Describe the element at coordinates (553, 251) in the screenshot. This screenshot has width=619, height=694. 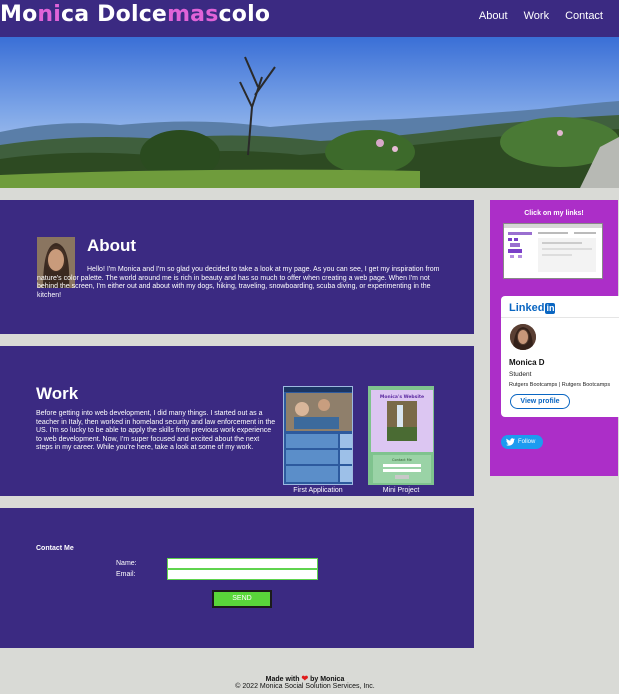
I see `portfolio-link-thumbnail` at that location.